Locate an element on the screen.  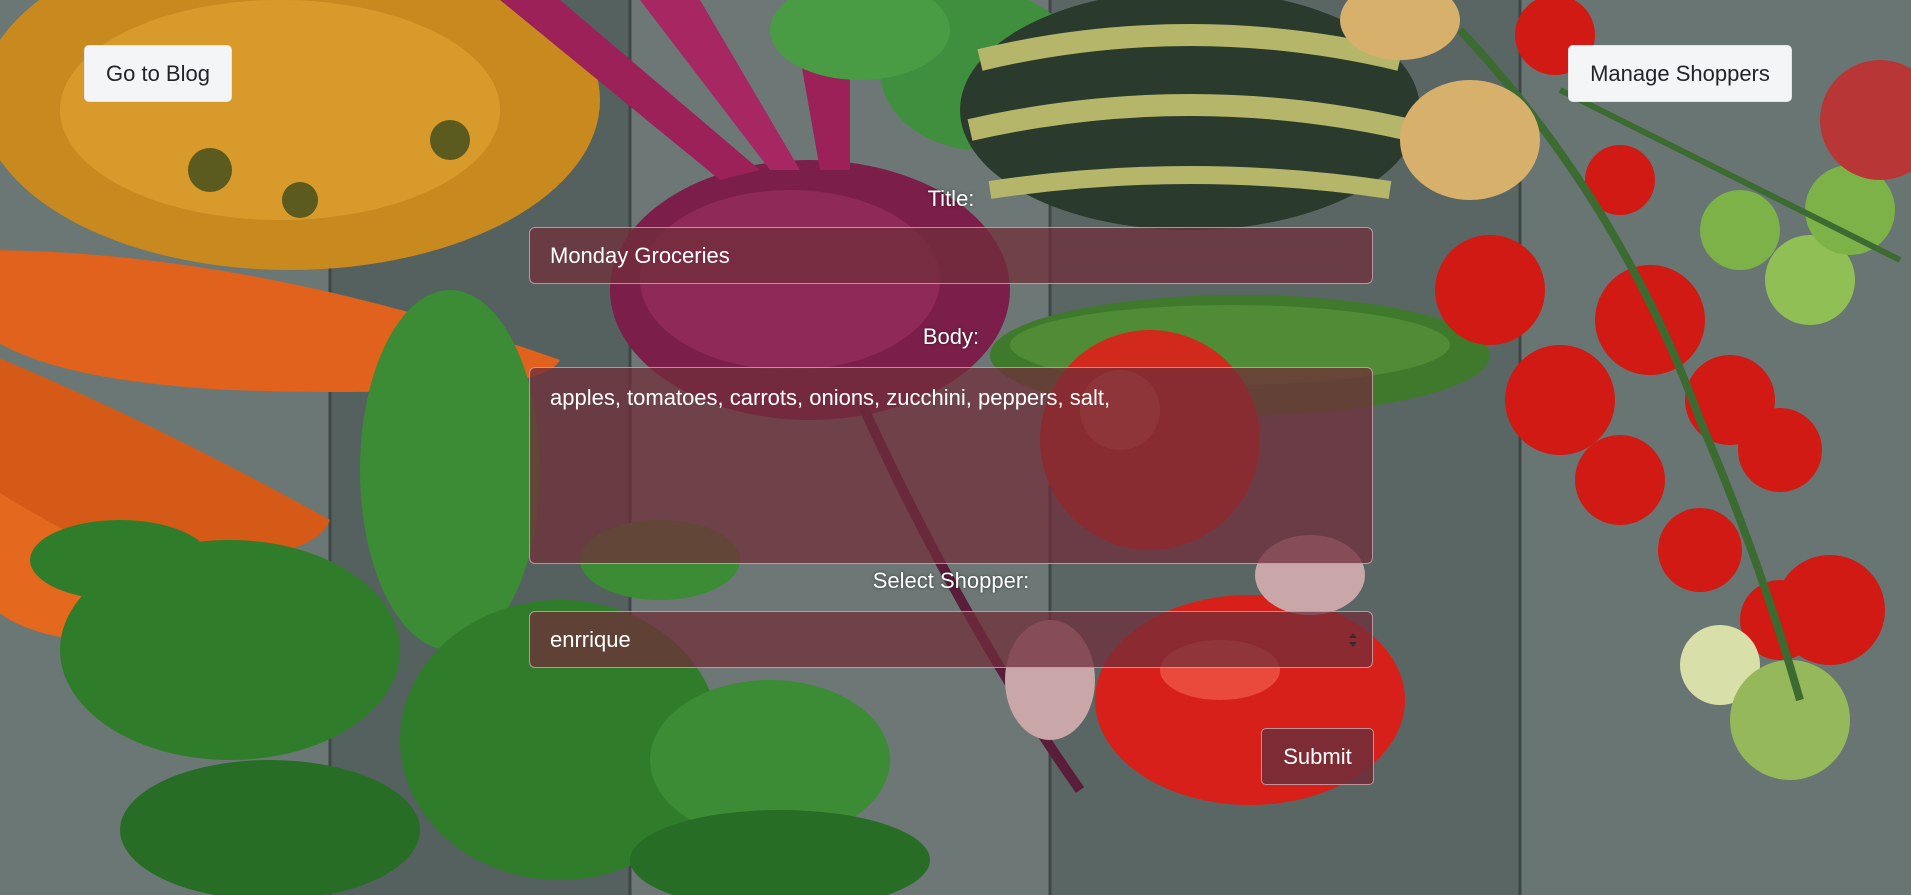
shopper-select: enrrique is located at coordinates (951, 639).